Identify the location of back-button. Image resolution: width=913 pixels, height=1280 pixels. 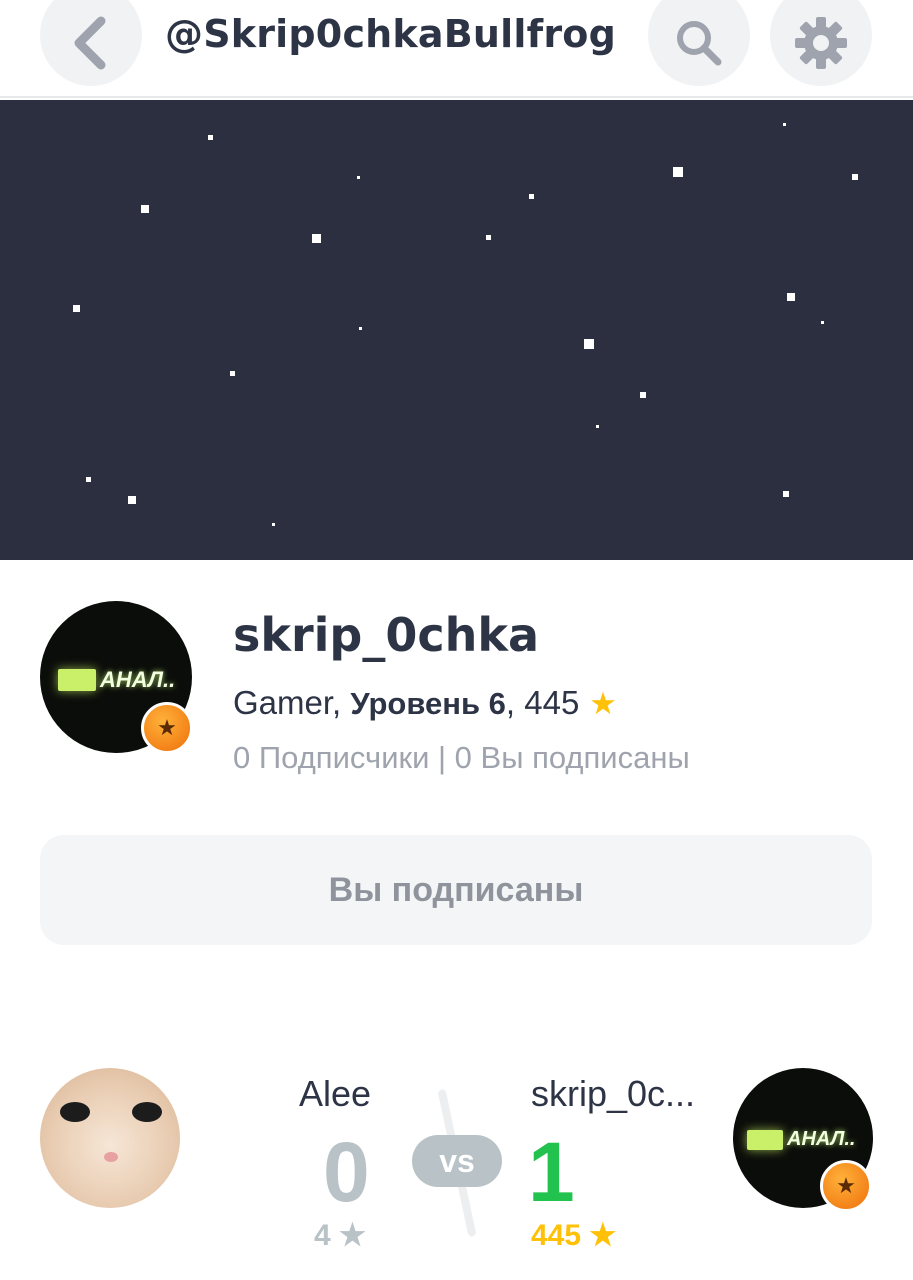
(91, 43).